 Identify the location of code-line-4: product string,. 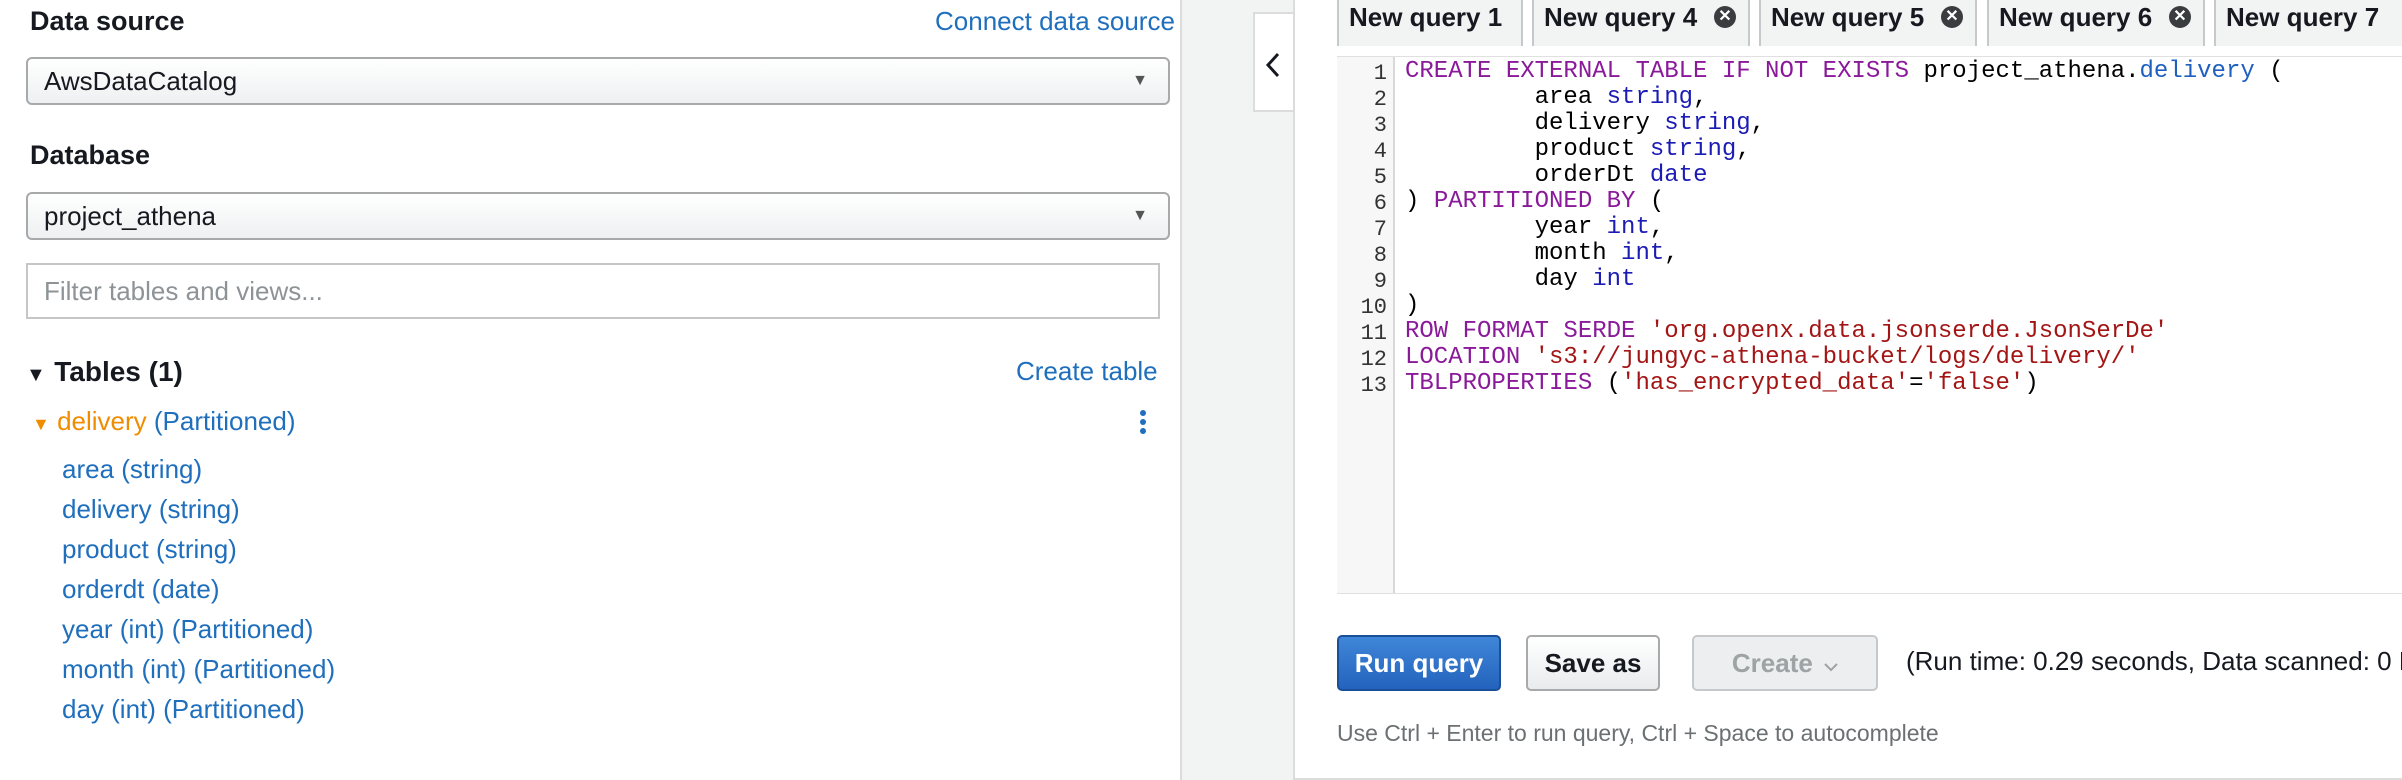
(1578, 150).